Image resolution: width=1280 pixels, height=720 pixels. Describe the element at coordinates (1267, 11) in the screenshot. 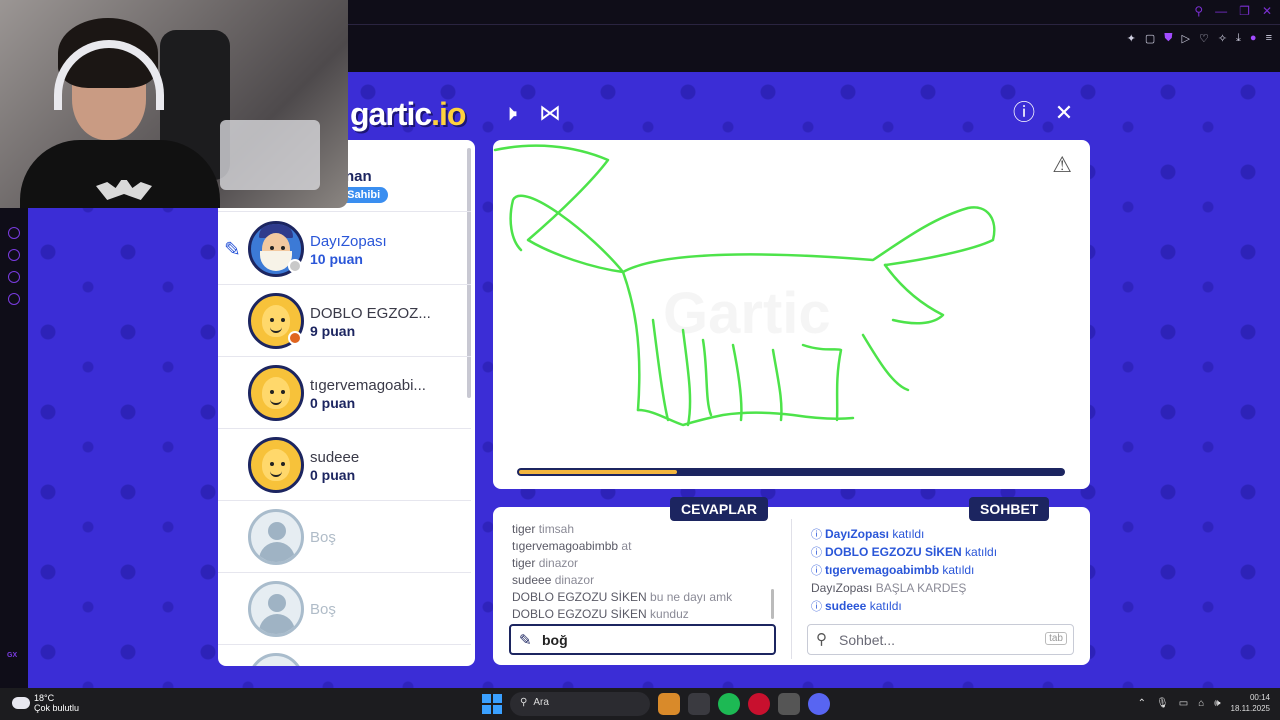

I see `close-window-icon: ✕` at that location.